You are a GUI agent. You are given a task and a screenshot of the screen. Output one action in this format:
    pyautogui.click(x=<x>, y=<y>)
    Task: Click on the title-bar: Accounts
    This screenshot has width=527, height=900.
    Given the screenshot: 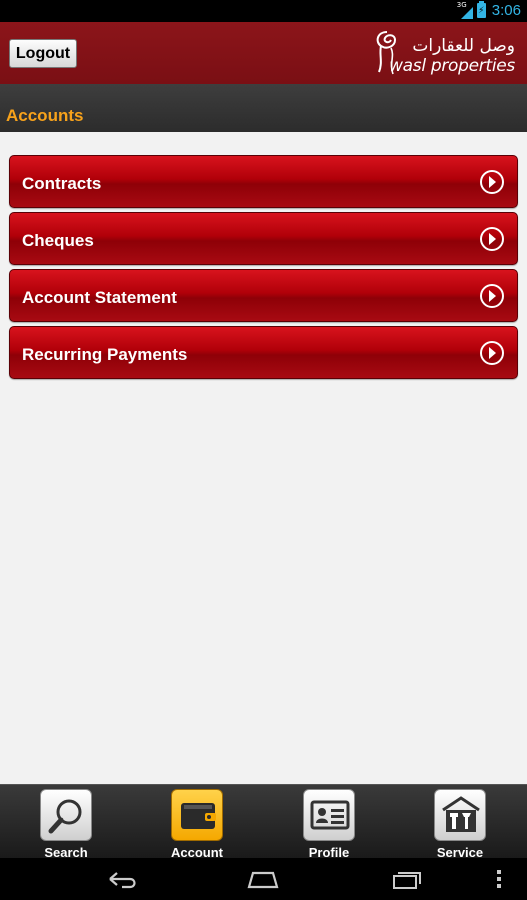 What is the action you would take?
    pyautogui.click(x=263, y=108)
    